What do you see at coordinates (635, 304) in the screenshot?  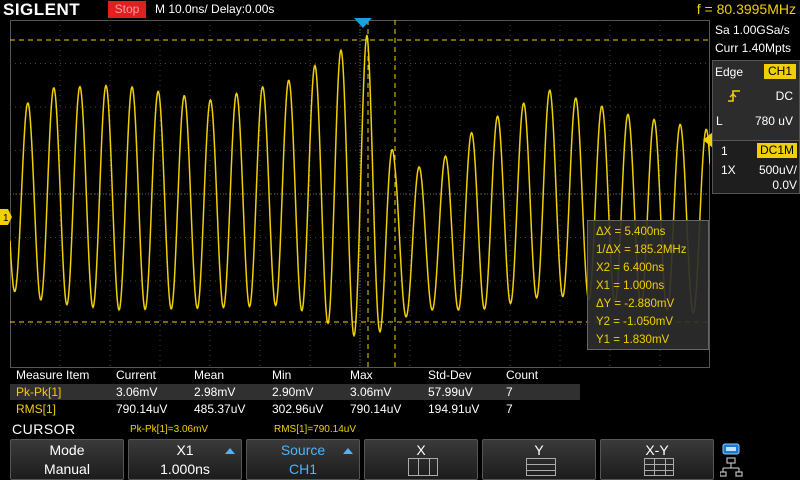 I see `delta-y: ΔY = -2.880mV` at bounding box center [635, 304].